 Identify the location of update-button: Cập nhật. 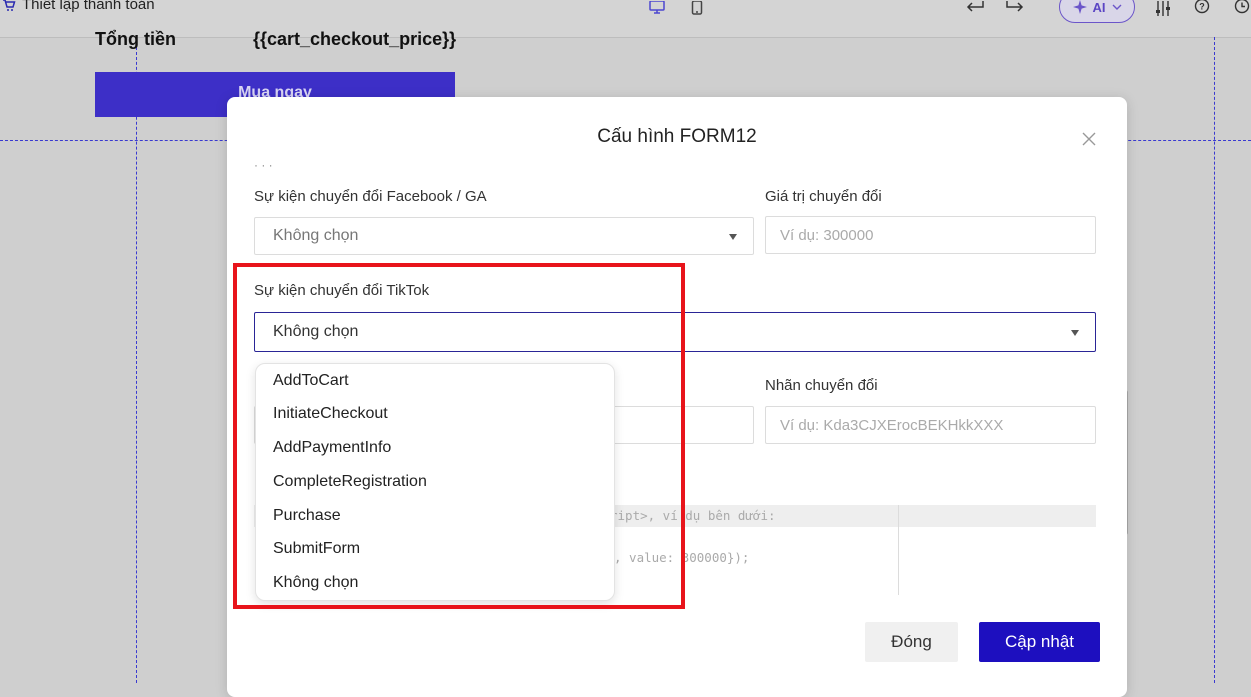
(1039, 642).